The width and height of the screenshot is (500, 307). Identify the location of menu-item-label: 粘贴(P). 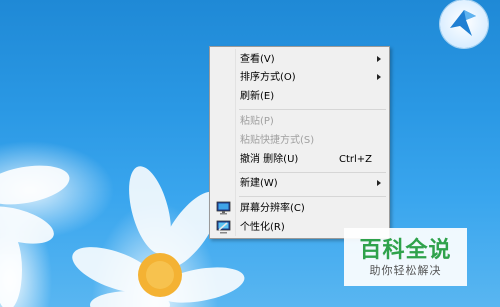
(257, 121).